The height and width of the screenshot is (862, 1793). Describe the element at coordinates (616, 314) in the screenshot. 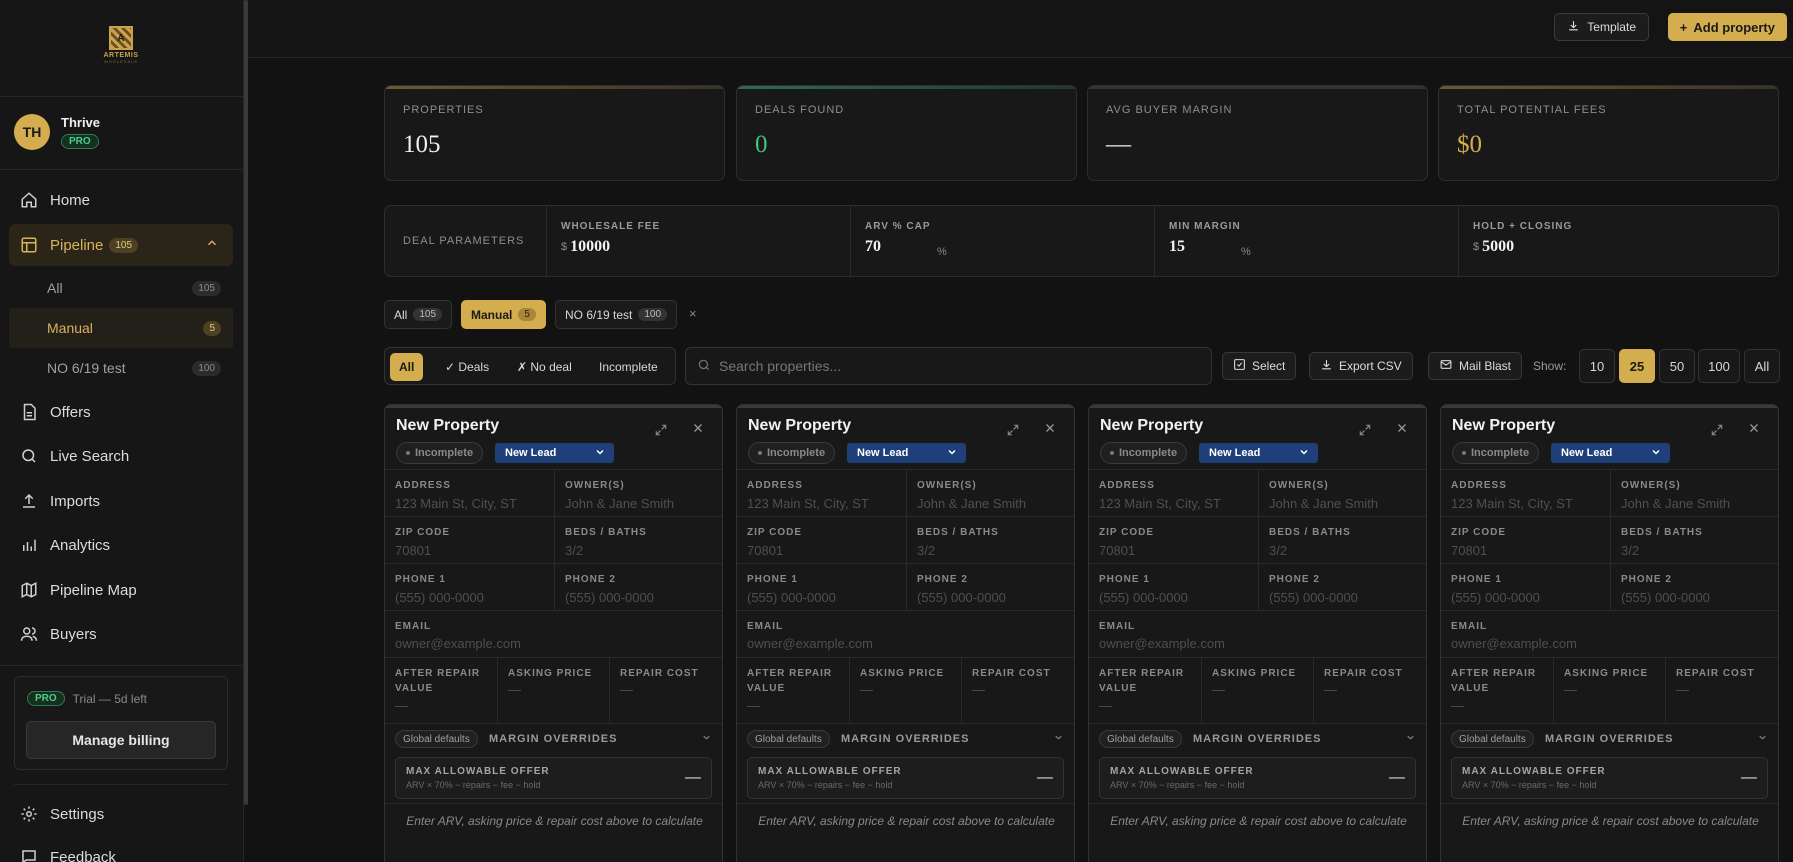

I see `tab-no-619-test: NO 6/19 test 100` at that location.